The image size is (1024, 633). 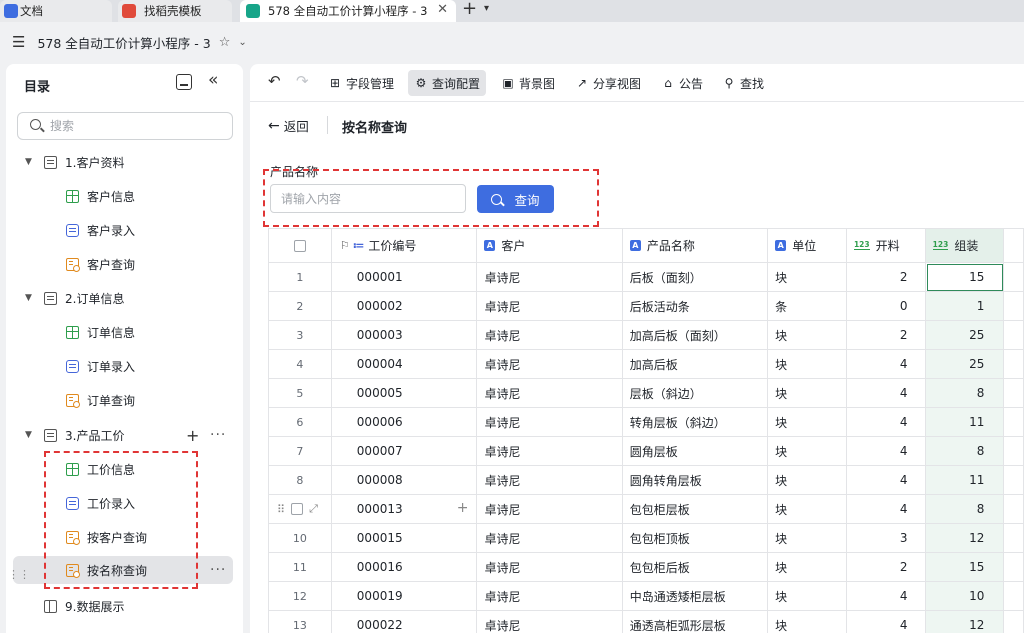 I want to click on row-index: 12, so click(x=300, y=596).